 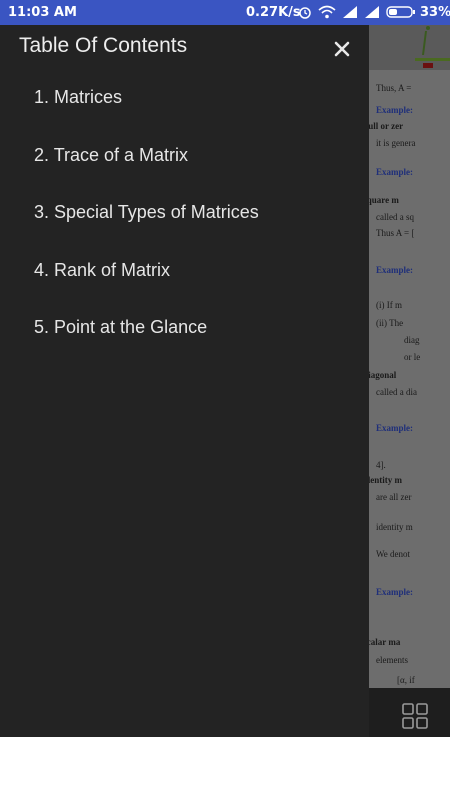 I want to click on document-line: it is genera, so click(x=396, y=143).